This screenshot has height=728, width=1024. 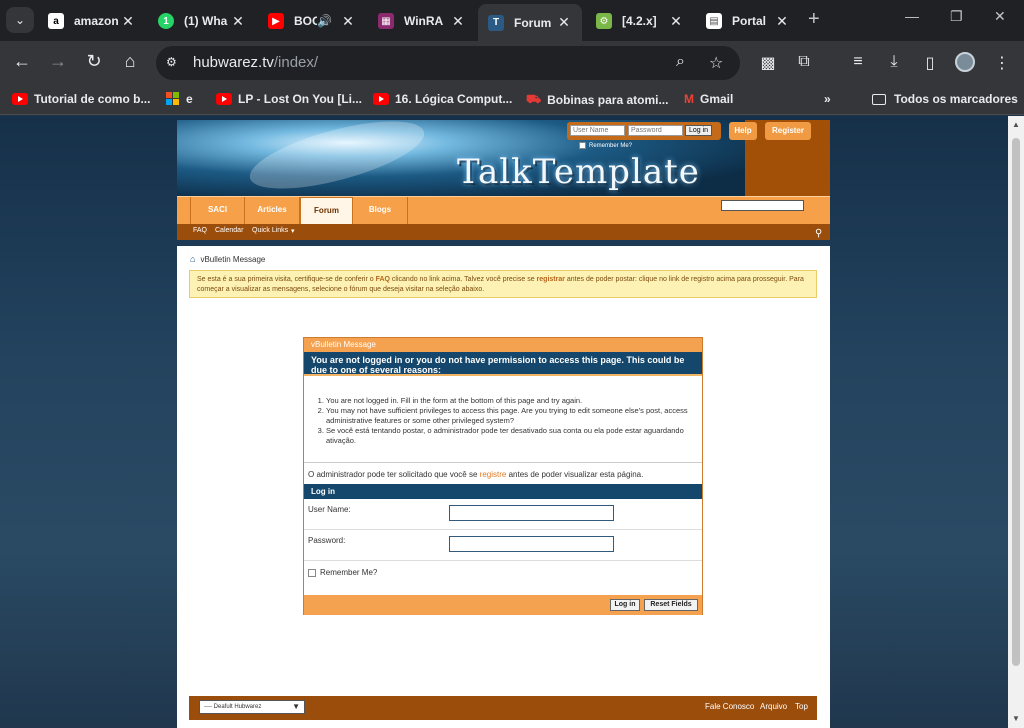 I want to click on zoom-icon: ⌕, so click(x=680, y=62).